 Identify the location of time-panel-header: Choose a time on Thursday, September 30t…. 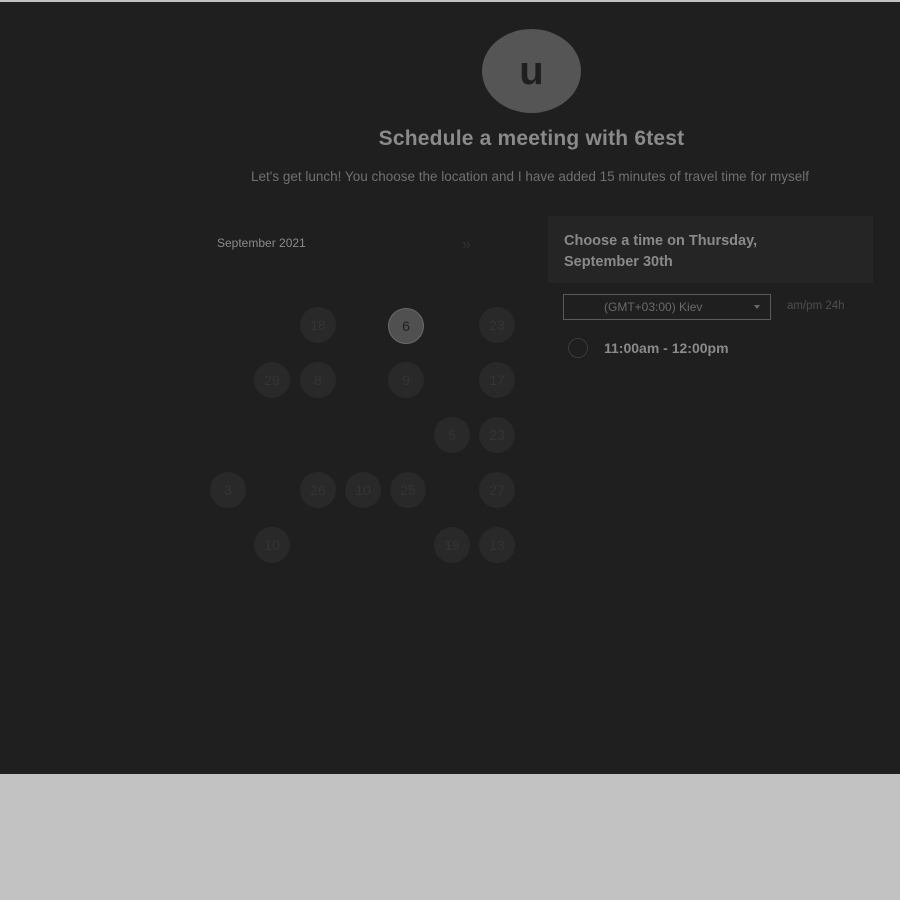
(710, 249).